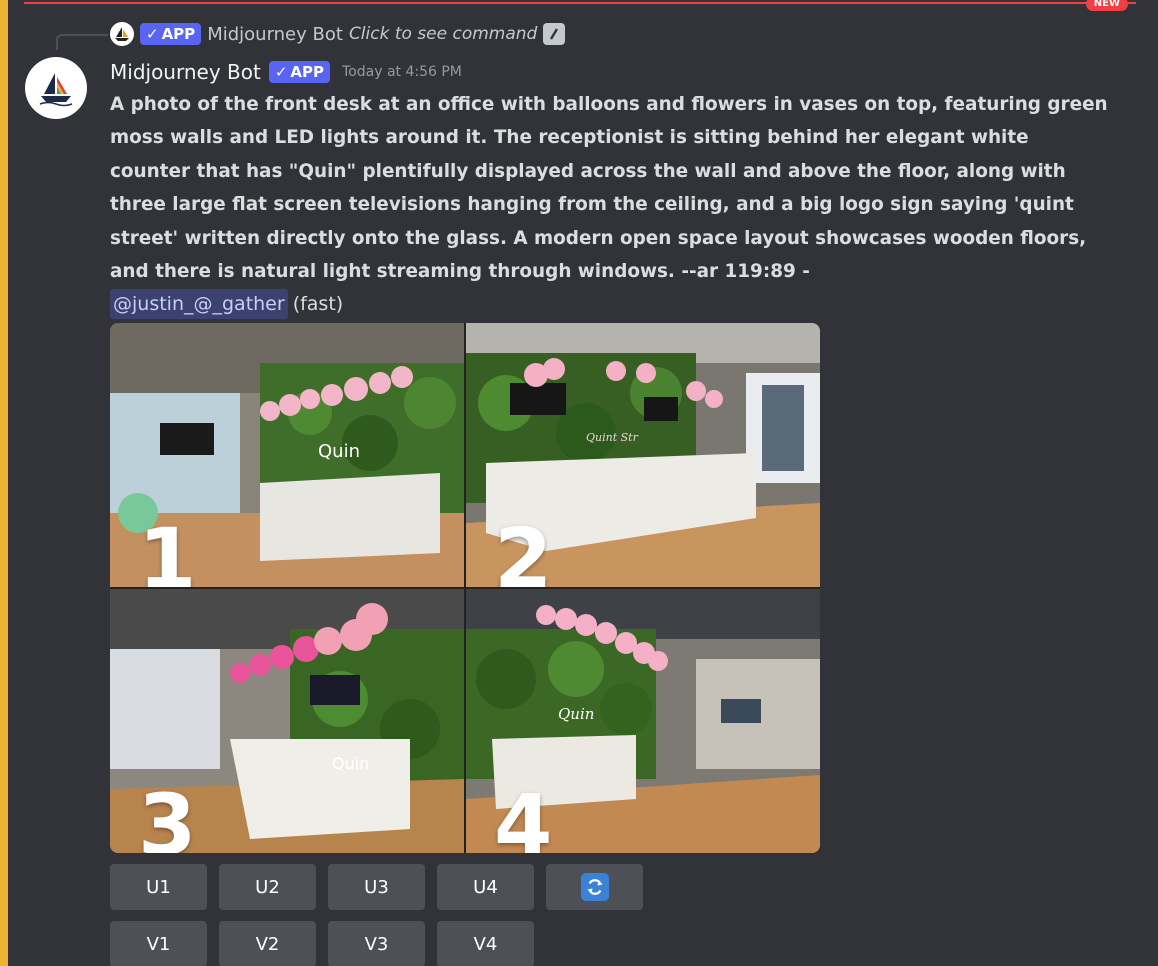 Image resolution: width=1158 pixels, height=966 pixels. What do you see at coordinates (523, 548) in the screenshot?
I see `tile-number-2: 2` at bounding box center [523, 548].